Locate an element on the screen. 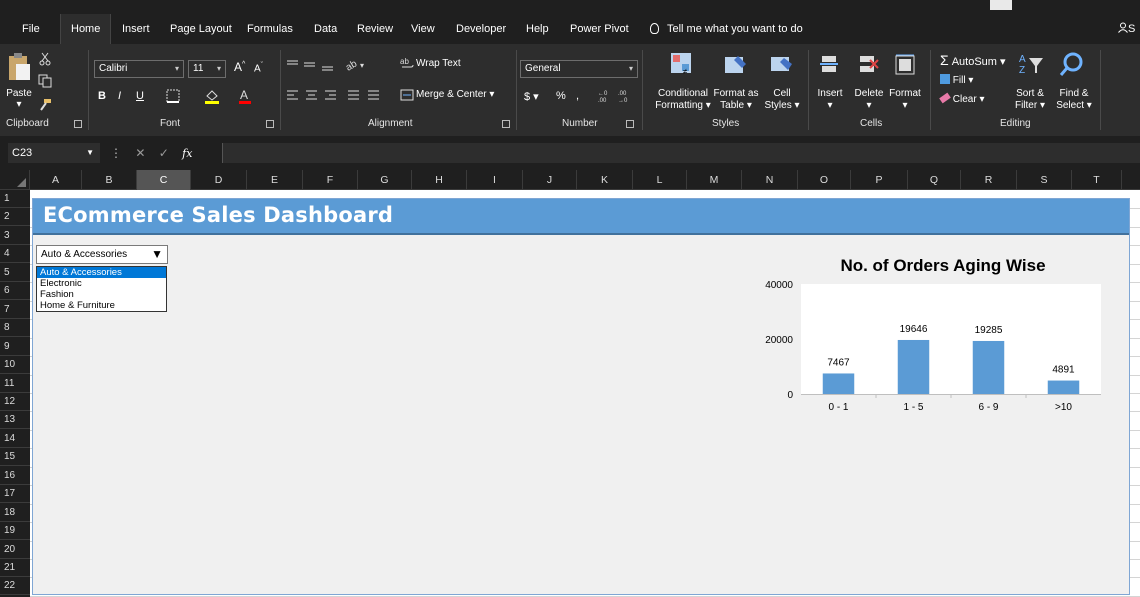  column-header-m: M is located at coordinates (714, 180).